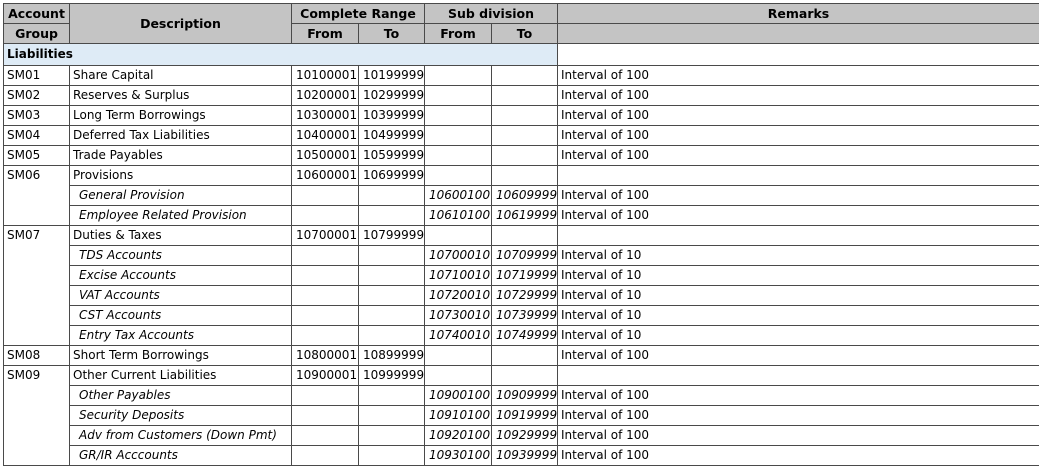  I want to click on sub-division-header: Sub division, so click(491, 13).